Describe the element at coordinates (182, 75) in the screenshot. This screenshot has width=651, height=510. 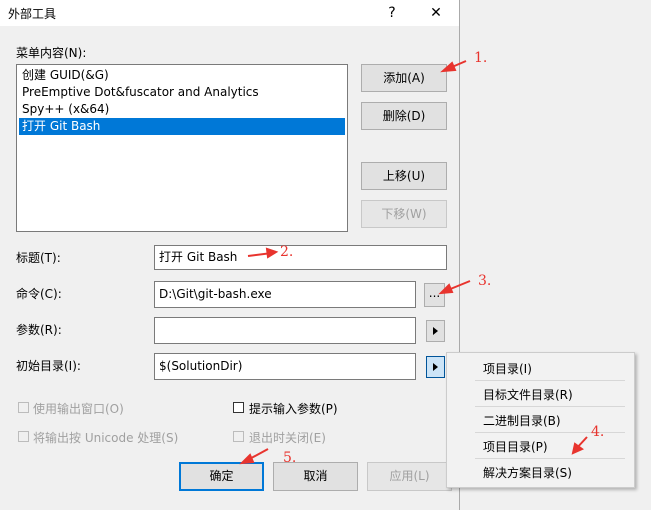
I see `list-item: 创建 GUID(&G)` at that location.